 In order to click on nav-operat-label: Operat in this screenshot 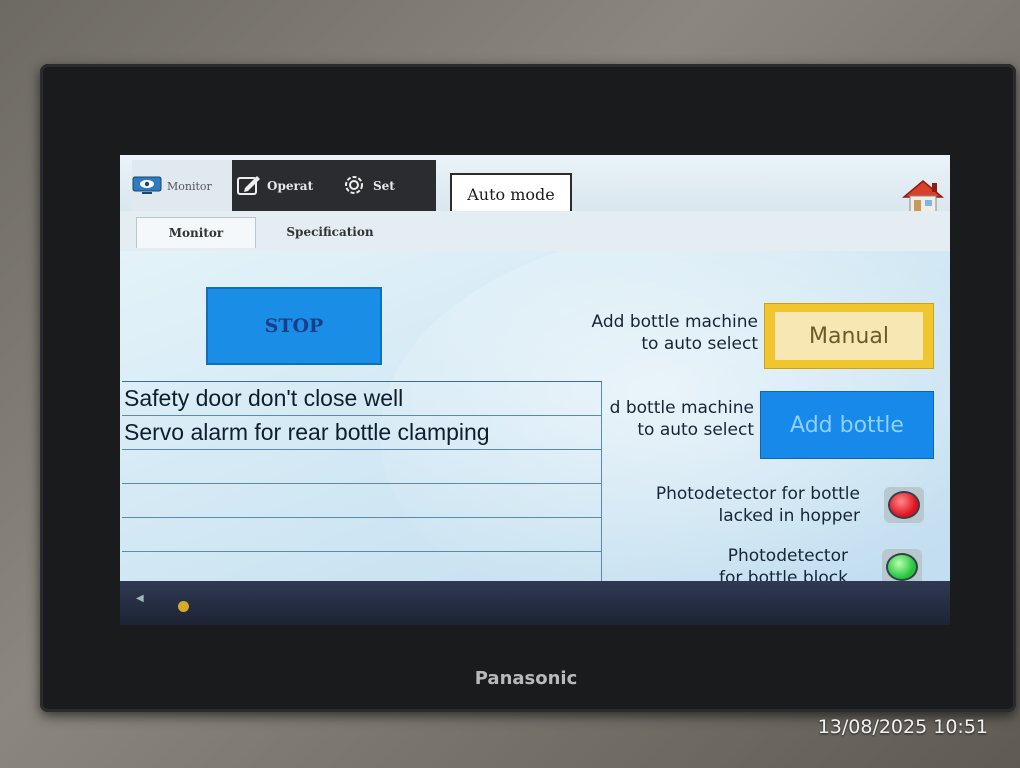, I will do `click(290, 186)`.